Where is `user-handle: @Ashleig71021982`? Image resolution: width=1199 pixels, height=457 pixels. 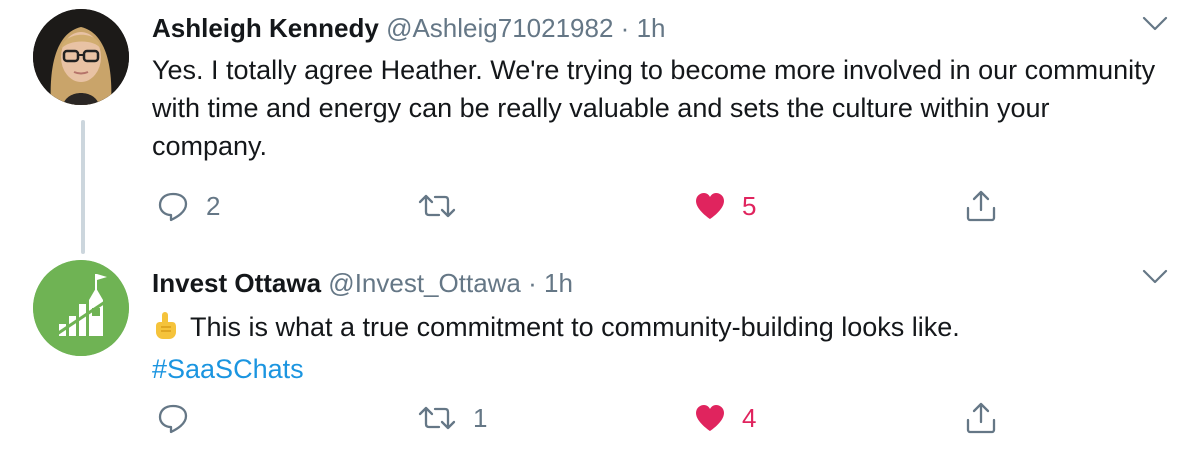 user-handle: @Ashleig71021982 is located at coordinates (499, 28).